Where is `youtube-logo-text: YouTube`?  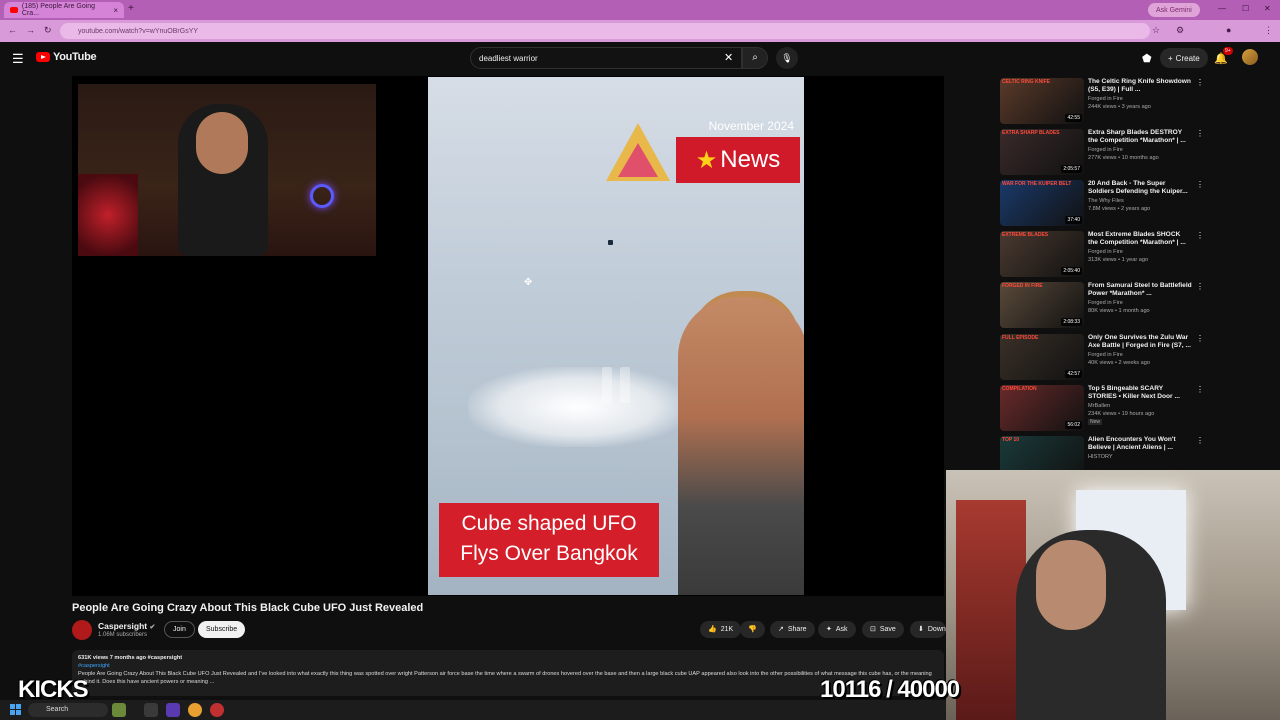 youtube-logo-text: YouTube is located at coordinates (75, 57).